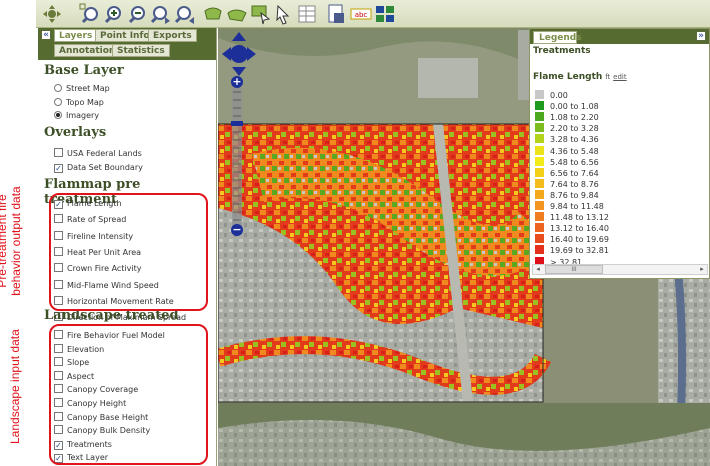 This screenshot has width=710, height=466. I want to click on option-label: Topo Map, so click(85, 102).